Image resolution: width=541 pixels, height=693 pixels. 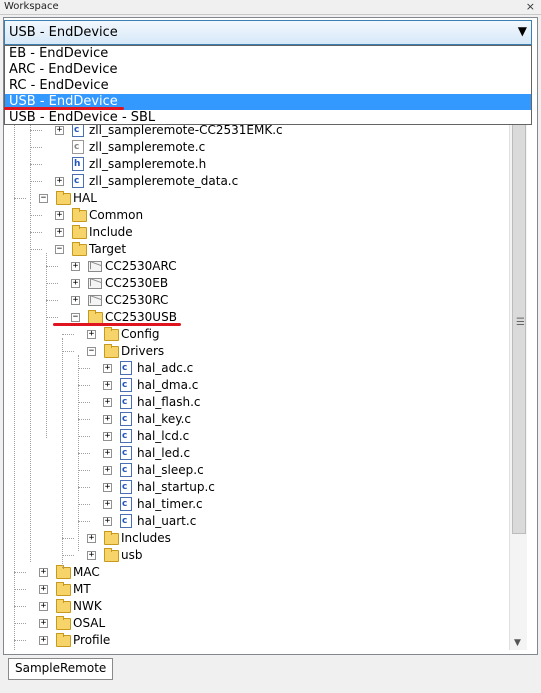 I want to click on chevron-down-icon: ▼, so click(x=522, y=31).